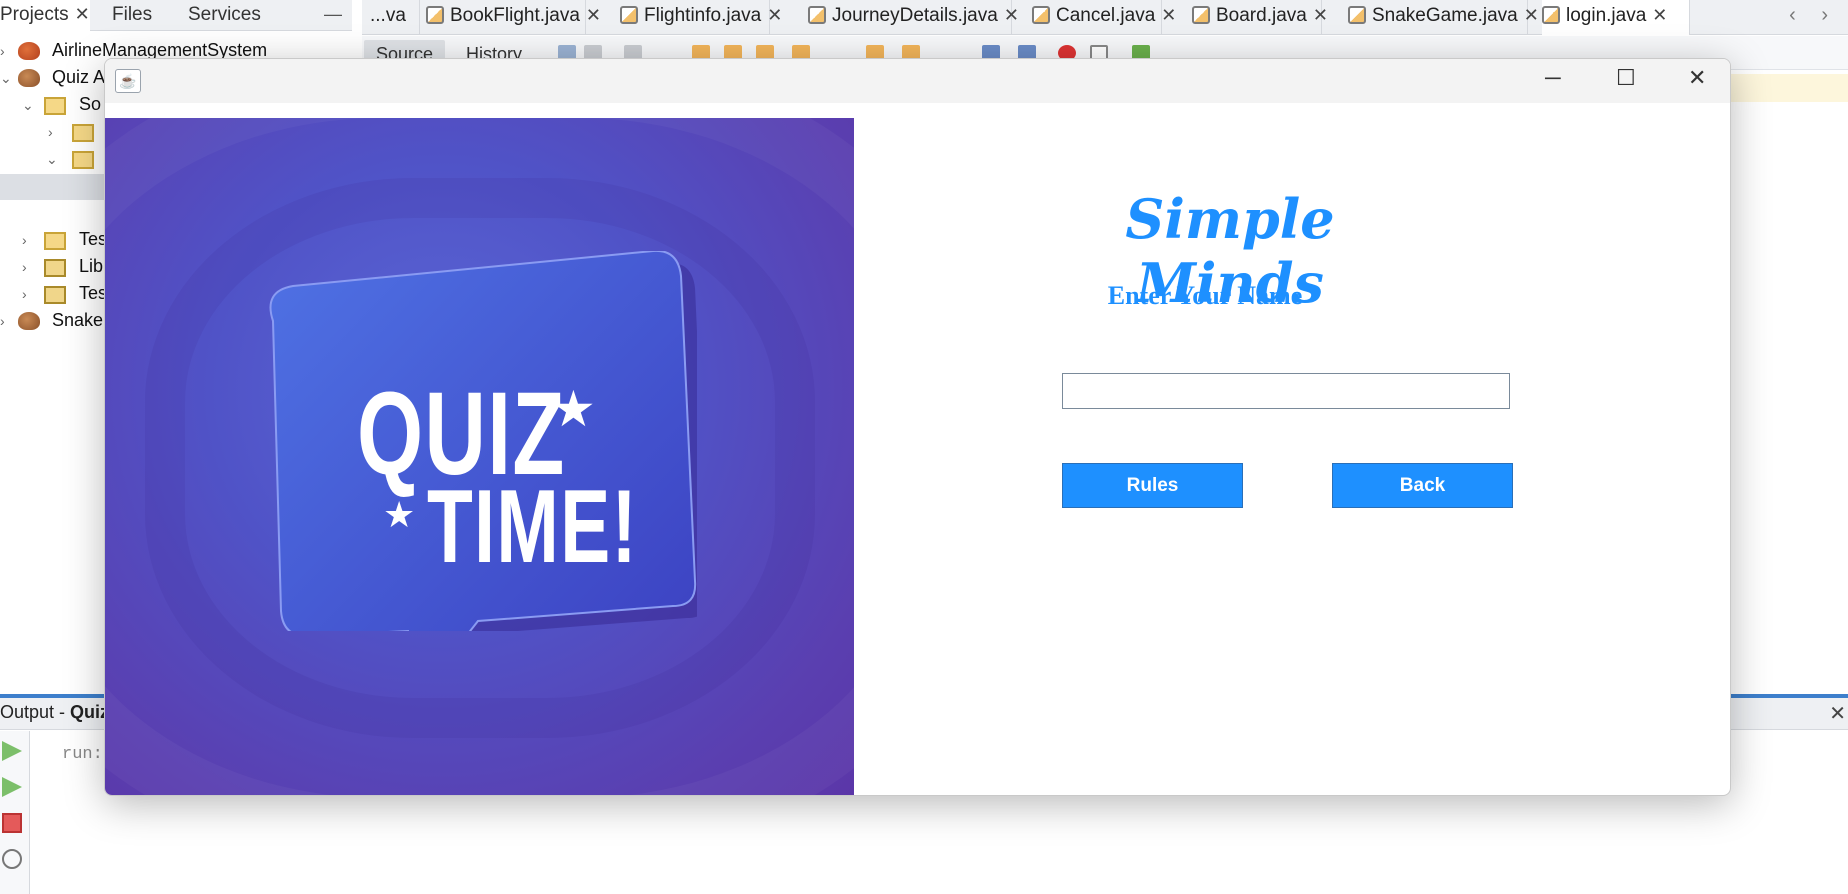  Describe the element at coordinates (82, 754) in the screenshot. I see `output-text: run:` at that location.